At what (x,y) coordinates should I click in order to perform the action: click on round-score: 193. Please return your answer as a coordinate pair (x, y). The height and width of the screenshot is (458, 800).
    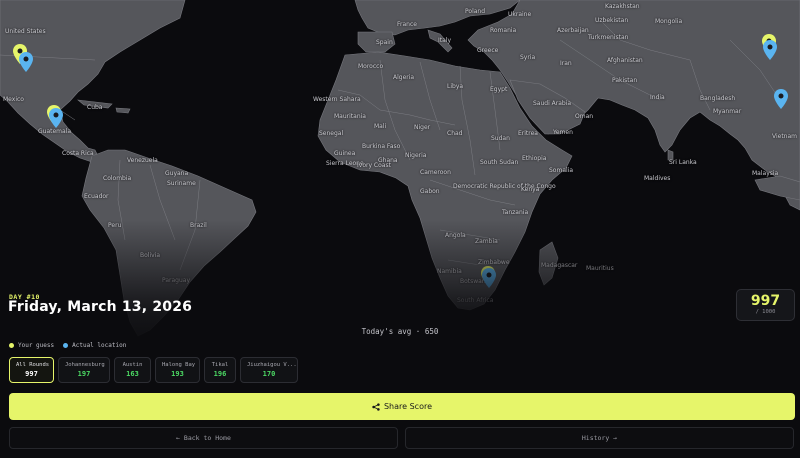
    Looking at the image, I should click on (177, 374).